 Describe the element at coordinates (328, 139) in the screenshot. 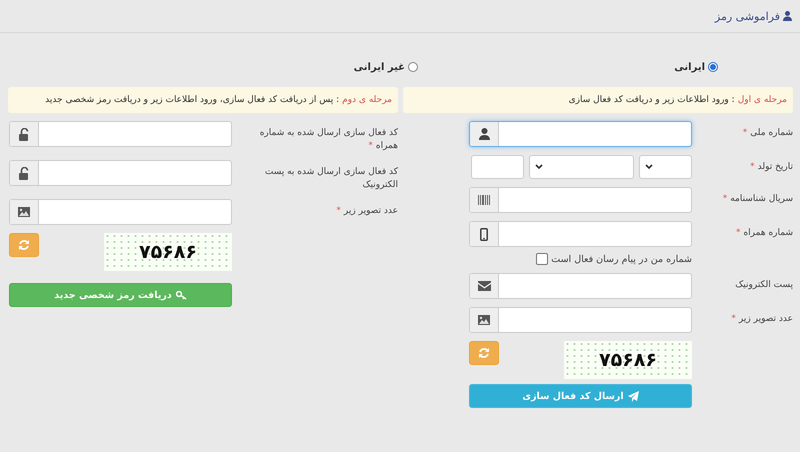

I see `field-label: کد فعال سازی ارسال شده به شماره همراه *` at that location.